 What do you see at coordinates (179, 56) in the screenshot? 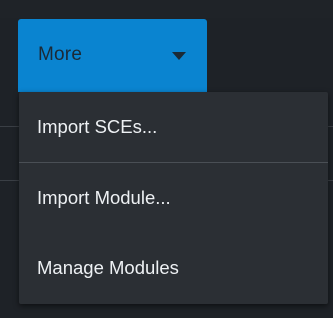
I see `caret-down-icon` at bounding box center [179, 56].